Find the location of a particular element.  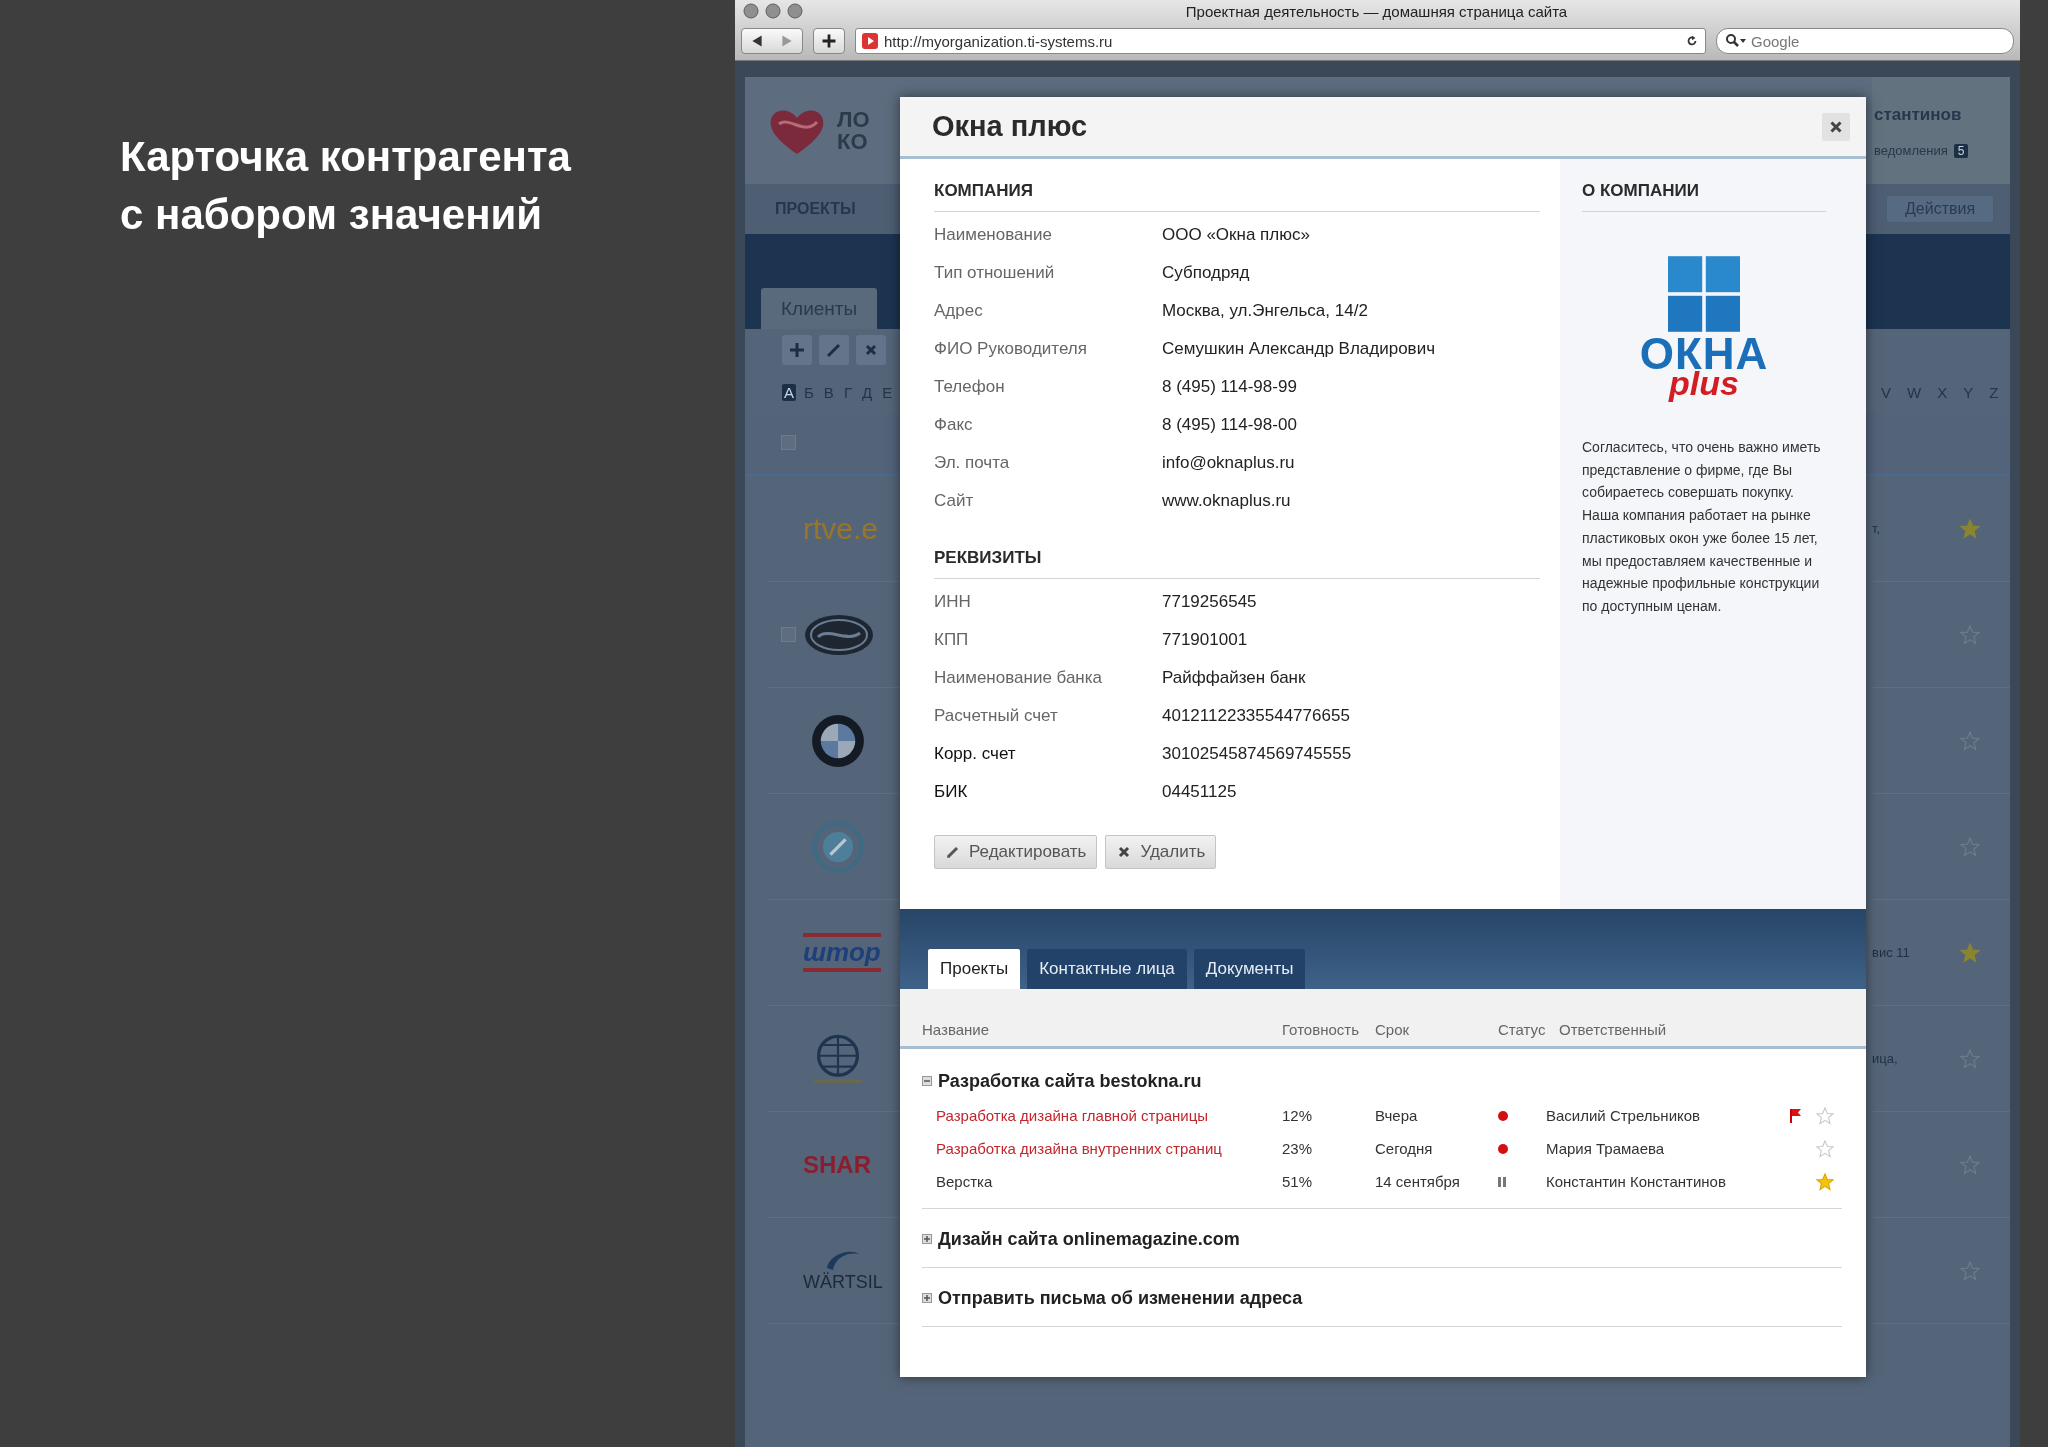

field-label: БИК is located at coordinates (951, 792).